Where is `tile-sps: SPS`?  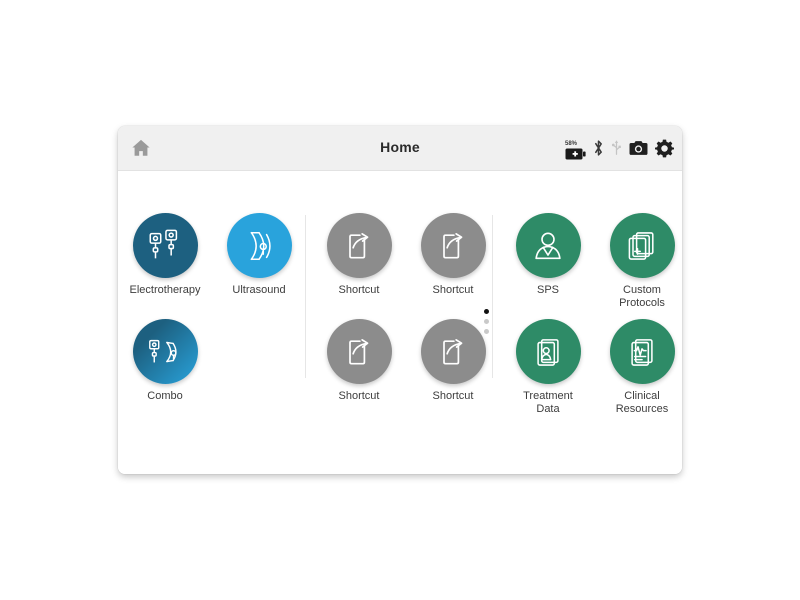
tile-sps: SPS is located at coordinates (548, 255).